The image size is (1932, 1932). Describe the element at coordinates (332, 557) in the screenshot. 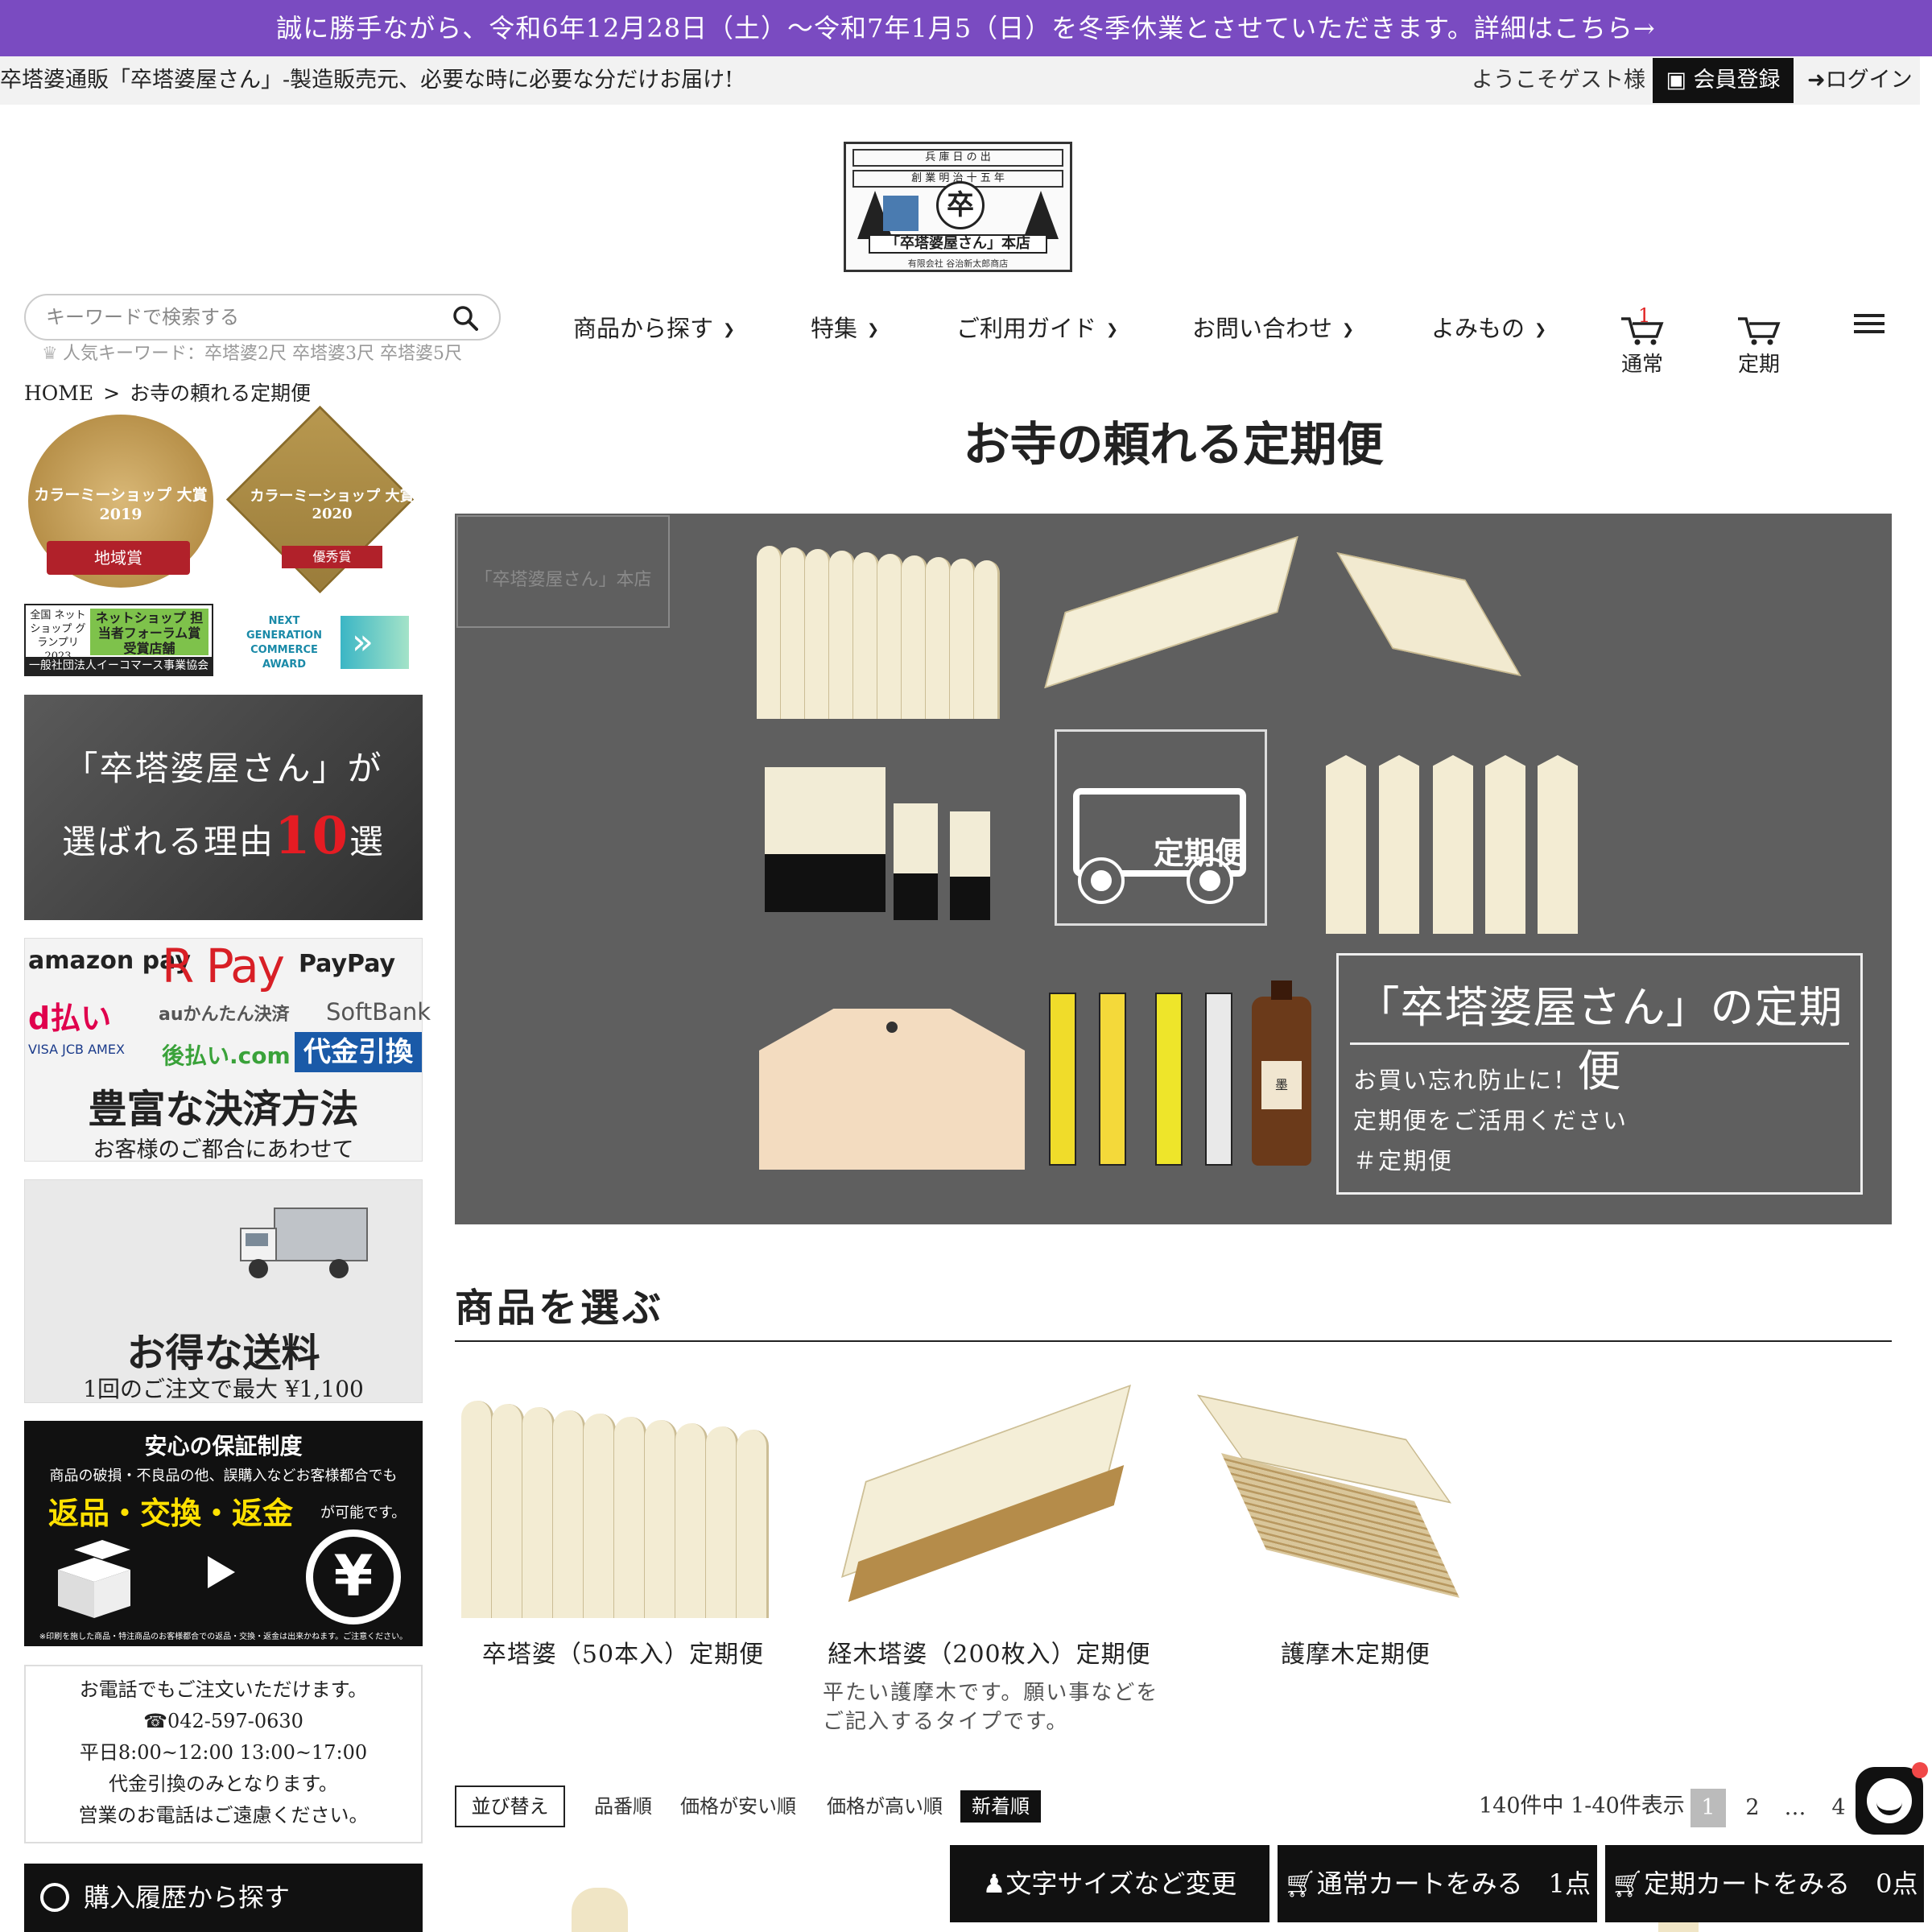

I see `award-2020-ribbon: 優秀賞` at that location.